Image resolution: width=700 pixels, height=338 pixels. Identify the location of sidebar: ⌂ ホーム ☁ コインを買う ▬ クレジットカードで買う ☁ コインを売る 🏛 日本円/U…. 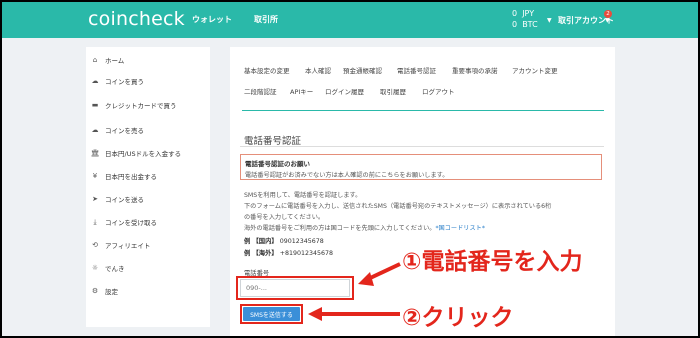
(148, 187).